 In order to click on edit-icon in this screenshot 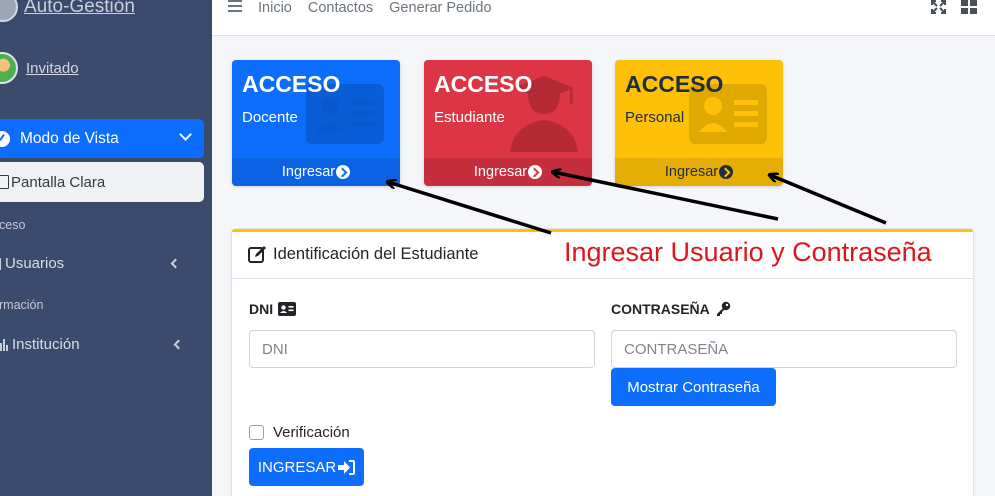, I will do `click(257, 254)`.